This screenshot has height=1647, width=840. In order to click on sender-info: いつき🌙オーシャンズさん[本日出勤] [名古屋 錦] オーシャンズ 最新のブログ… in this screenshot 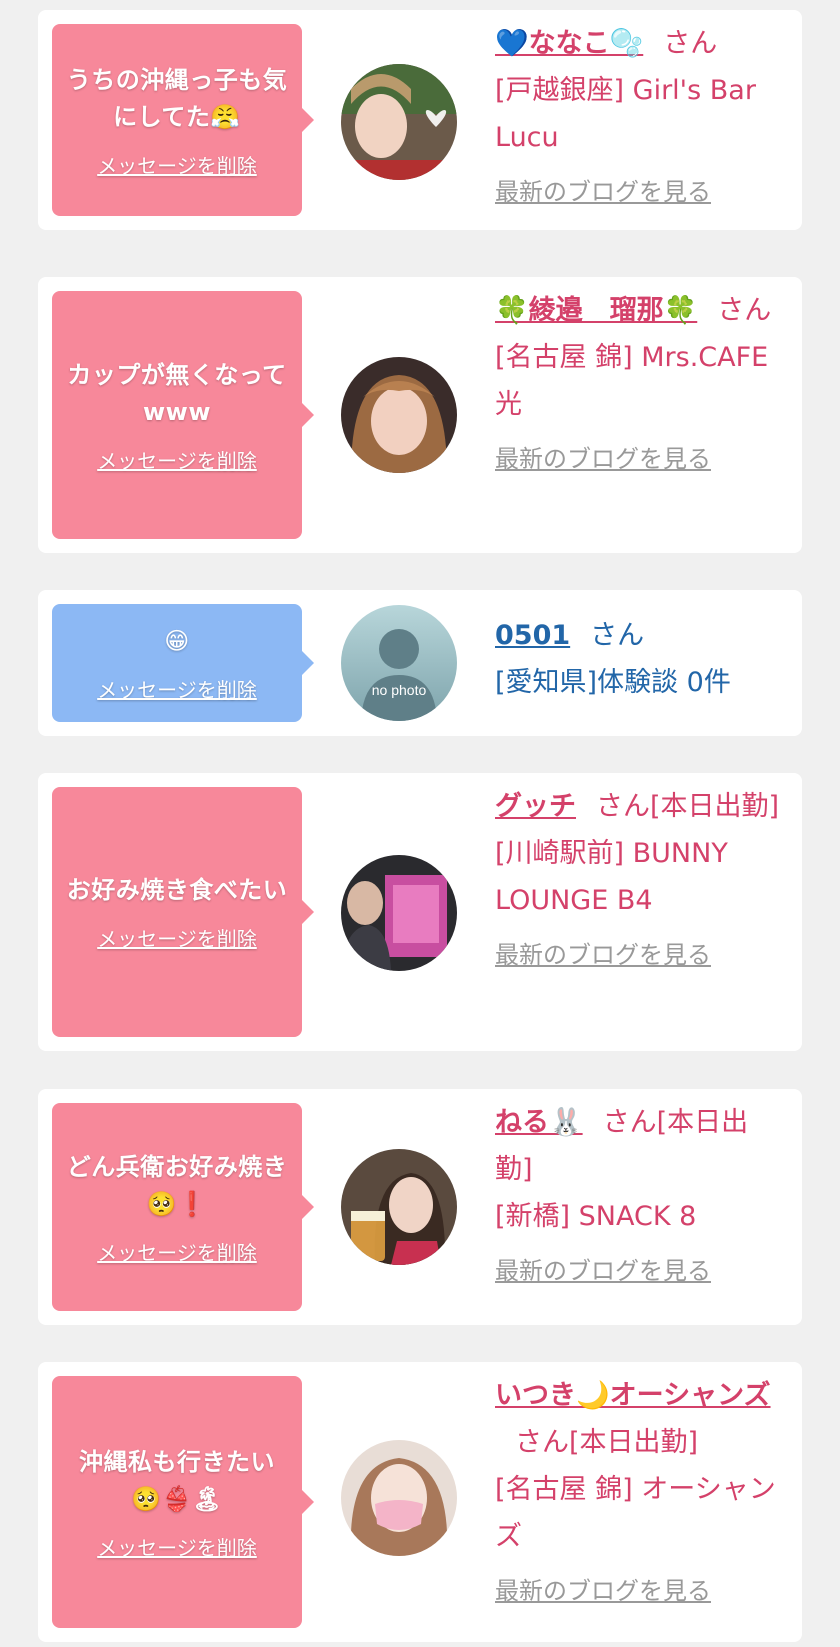, I will do `click(640, 1491)`.